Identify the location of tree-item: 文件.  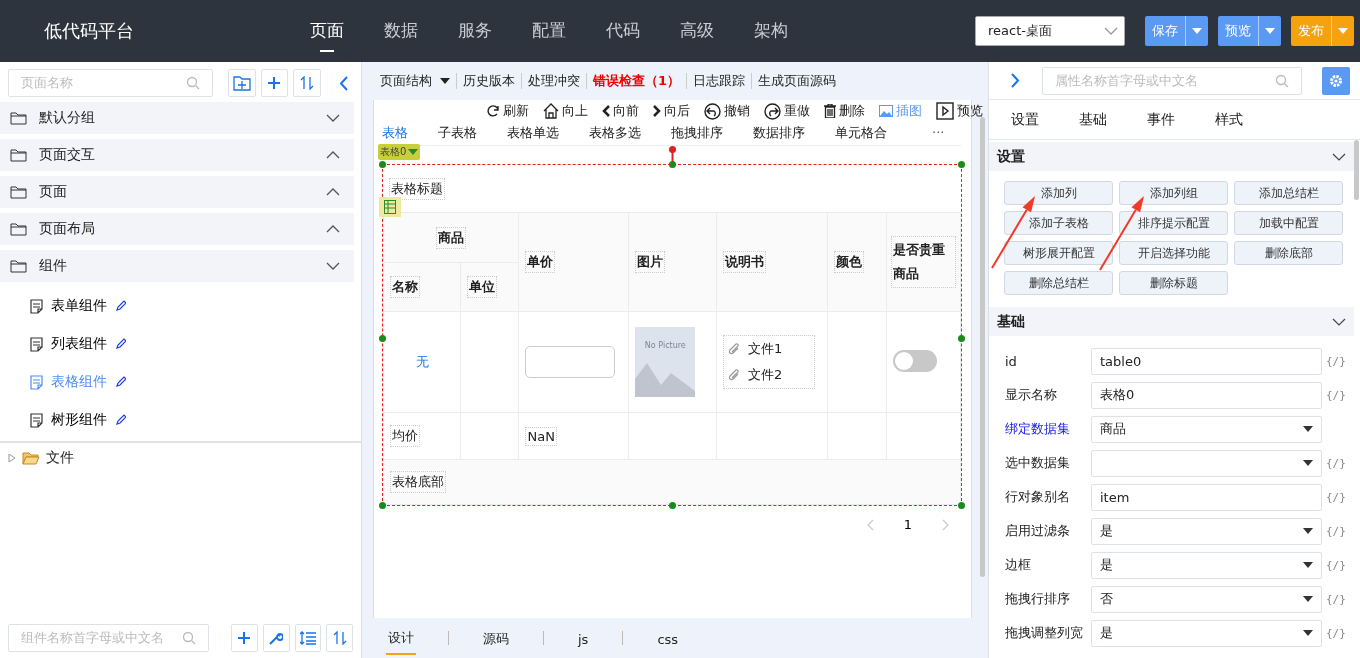
(180, 457).